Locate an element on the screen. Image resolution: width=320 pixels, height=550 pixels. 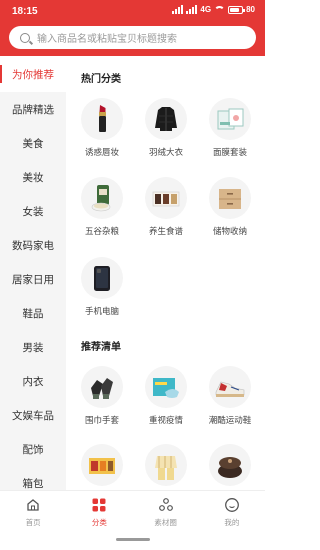
tab-label: 我的 is located at coordinates (232, 522).